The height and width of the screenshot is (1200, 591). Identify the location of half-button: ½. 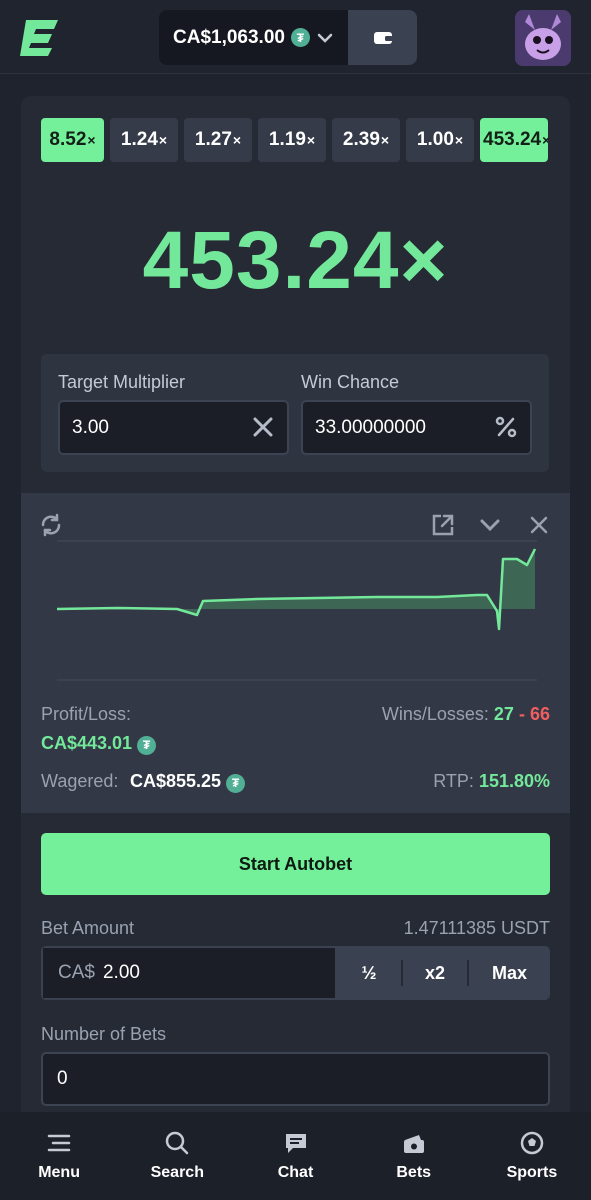
(369, 973).